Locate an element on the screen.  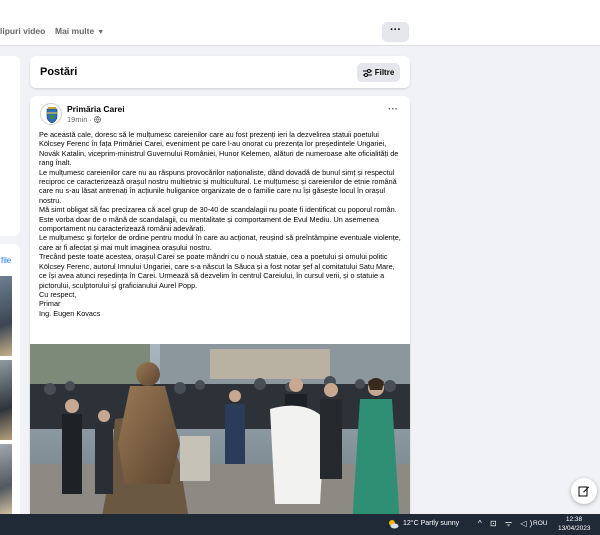
clock-time: 12:38 is located at coordinates (574, 519).